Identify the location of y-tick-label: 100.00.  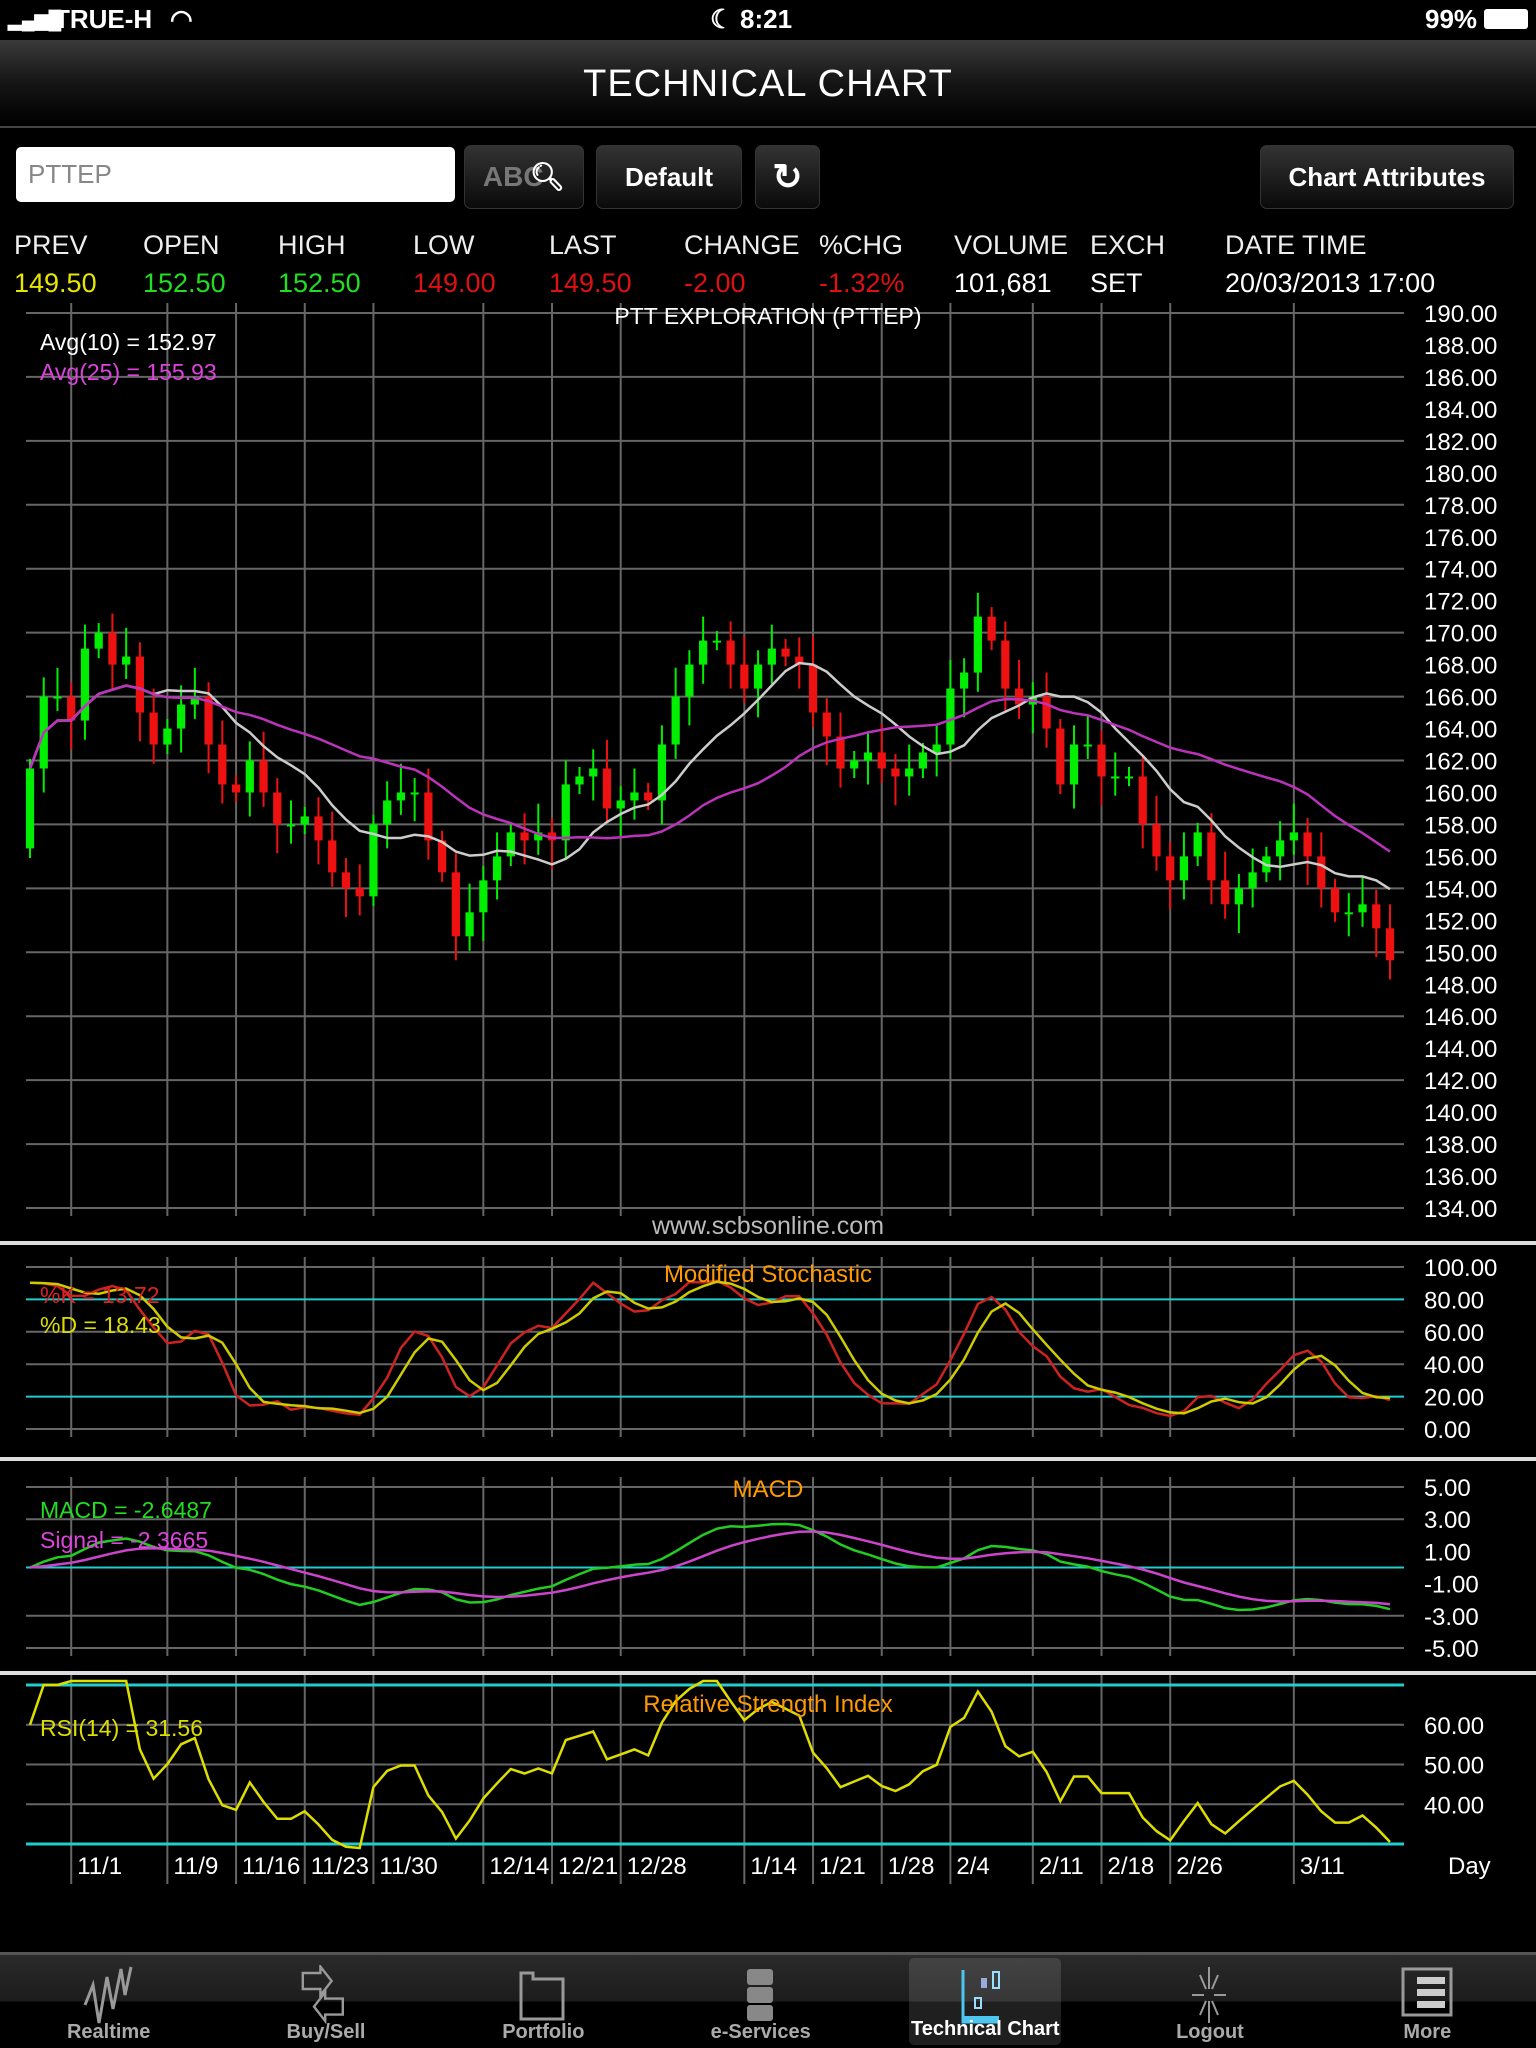
(1460, 1268).